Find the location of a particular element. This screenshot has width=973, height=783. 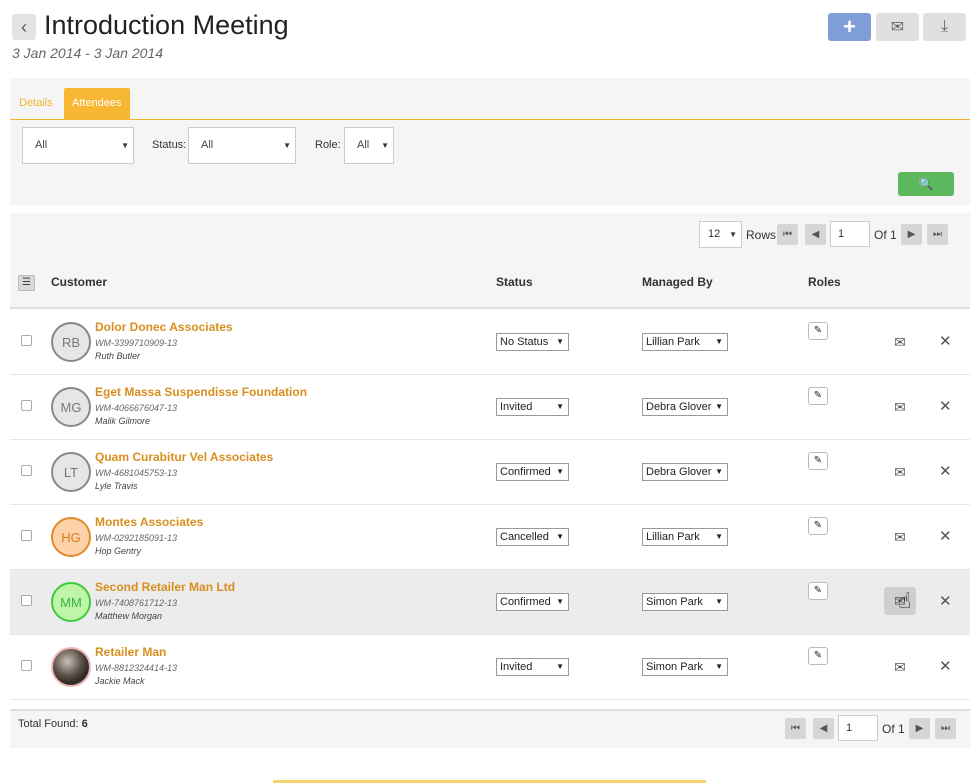

header-customer: Customer is located at coordinates (79, 282).